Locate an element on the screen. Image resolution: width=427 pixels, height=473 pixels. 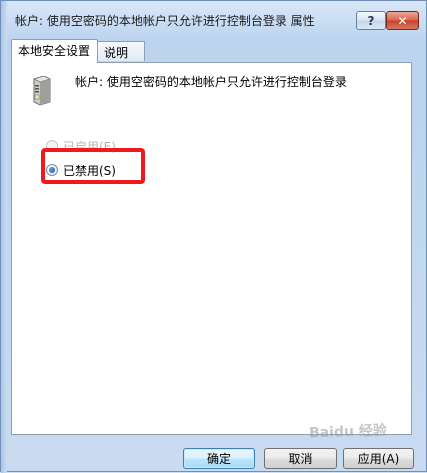
tab-explain: 说明 is located at coordinates (121, 51).